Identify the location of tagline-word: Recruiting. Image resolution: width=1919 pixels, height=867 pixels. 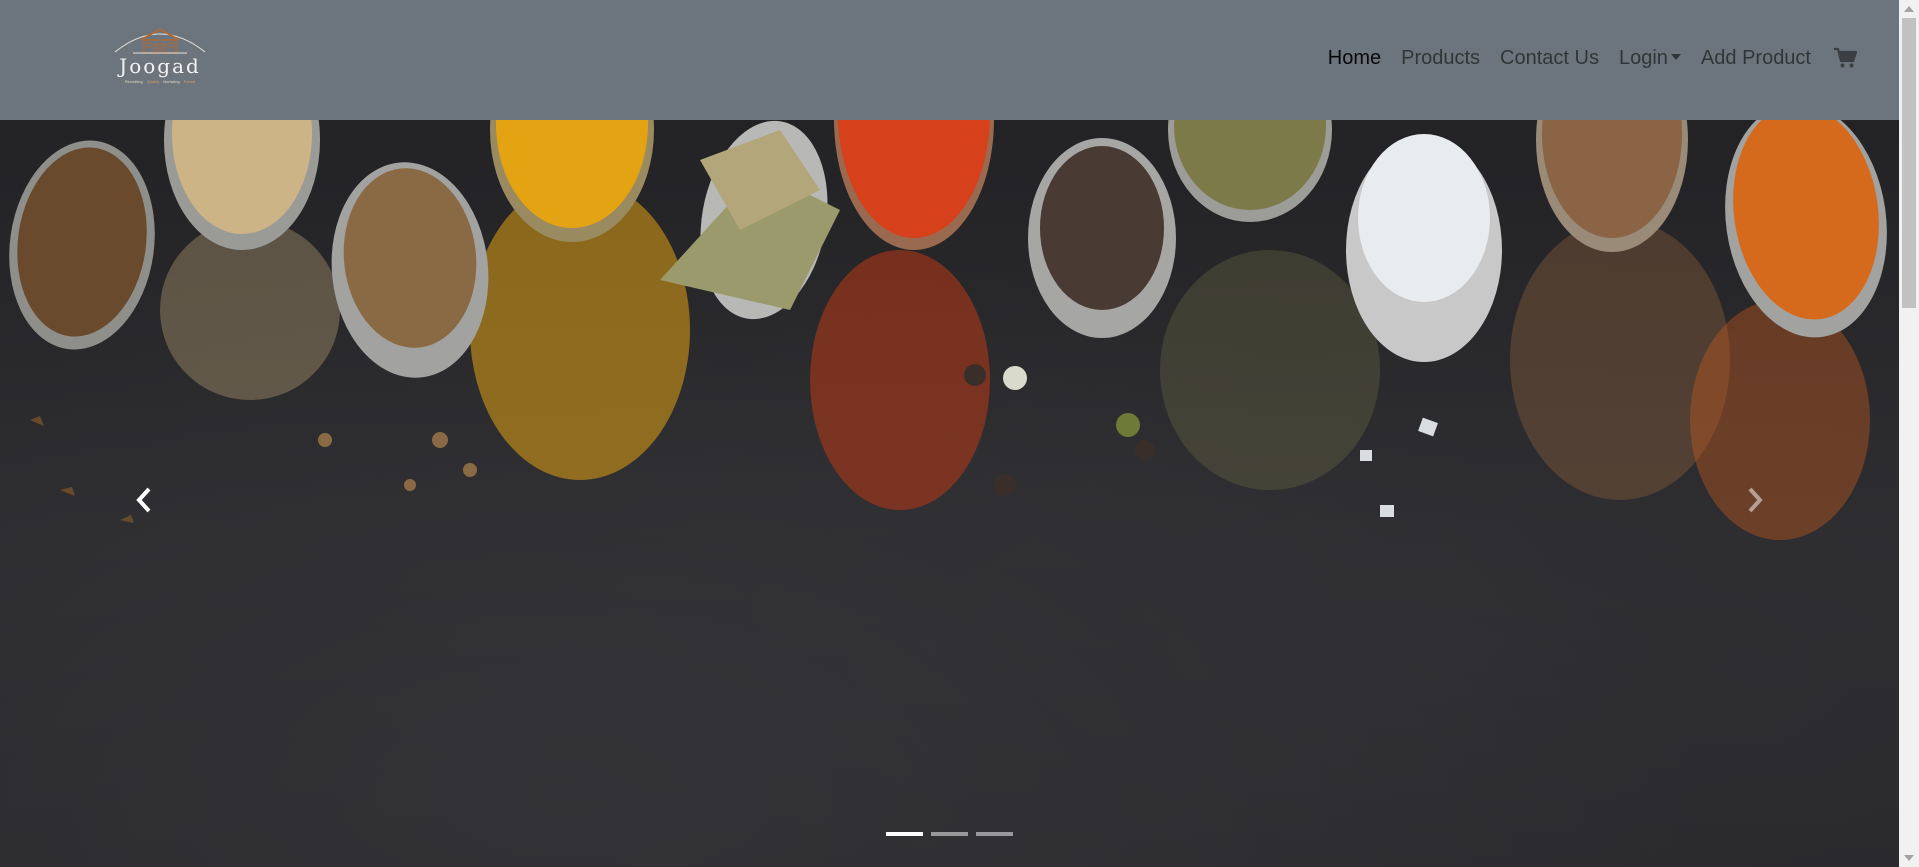
(133, 81).